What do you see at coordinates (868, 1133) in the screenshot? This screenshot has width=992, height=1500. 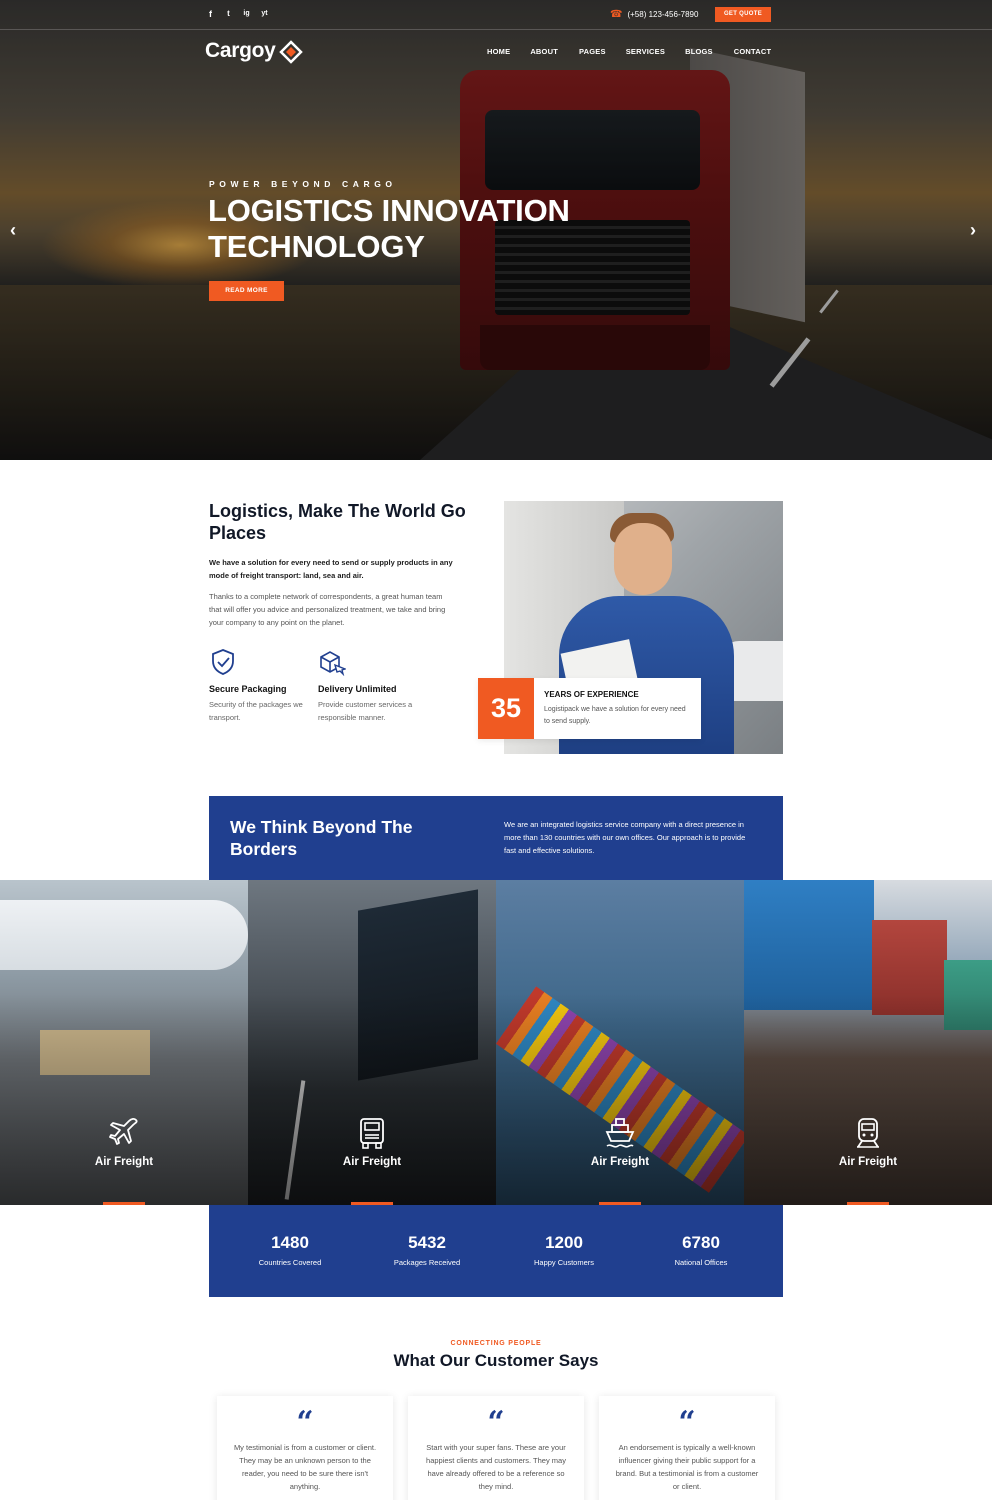 I see `train-icon` at bounding box center [868, 1133].